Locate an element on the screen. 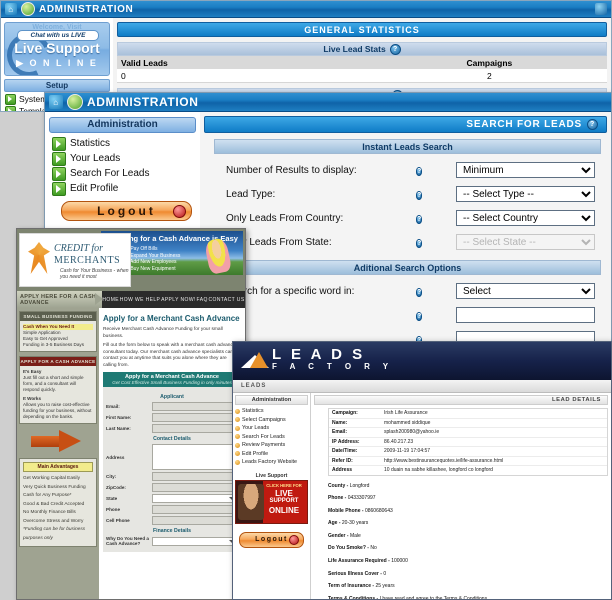  label-email: Email: is located at coordinates (113, 406).